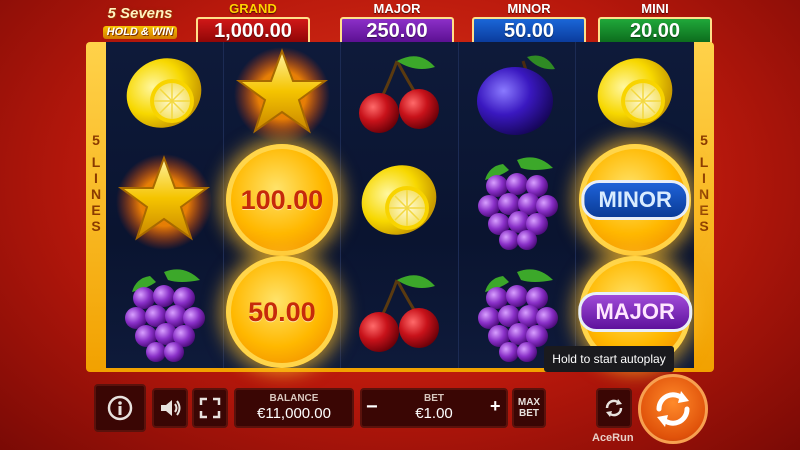 The height and width of the screenshot is (450, 800). I want to click on info-icon, so click(120, 408).